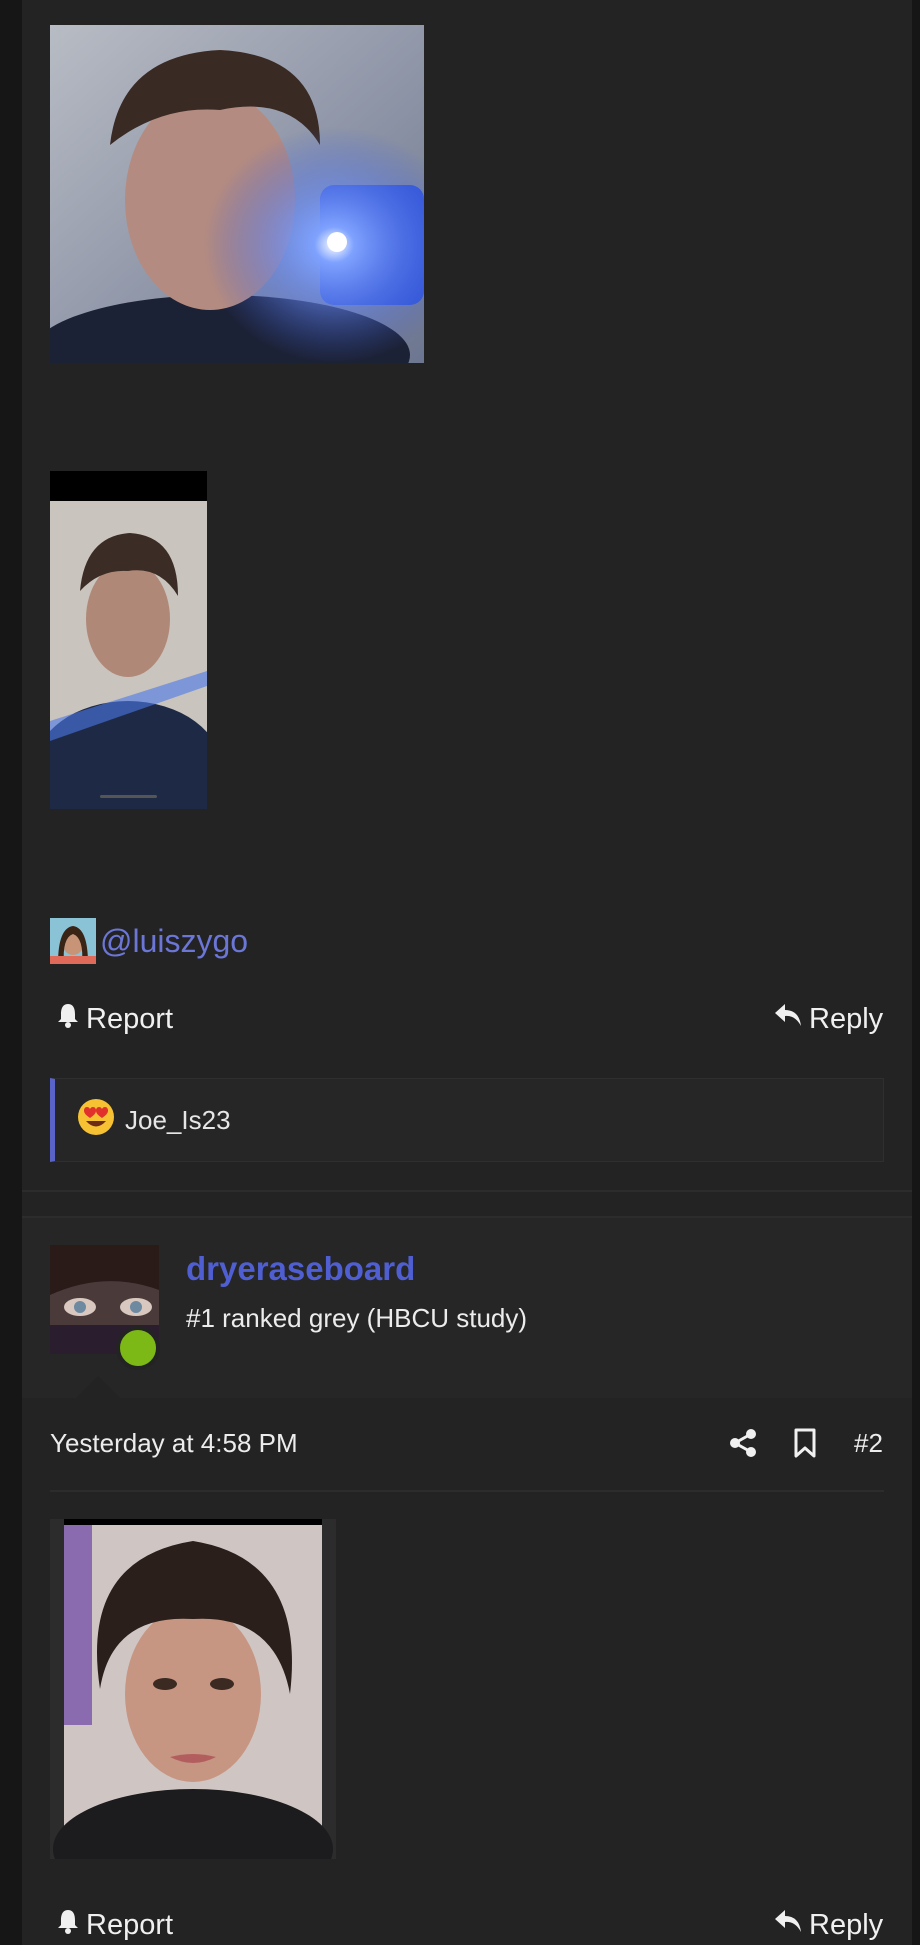 This screenshot has height=1945, width=920. Describe the element at coordinates (868, 1443) in the screenshot. I see `post-number-link: #2` at that location.